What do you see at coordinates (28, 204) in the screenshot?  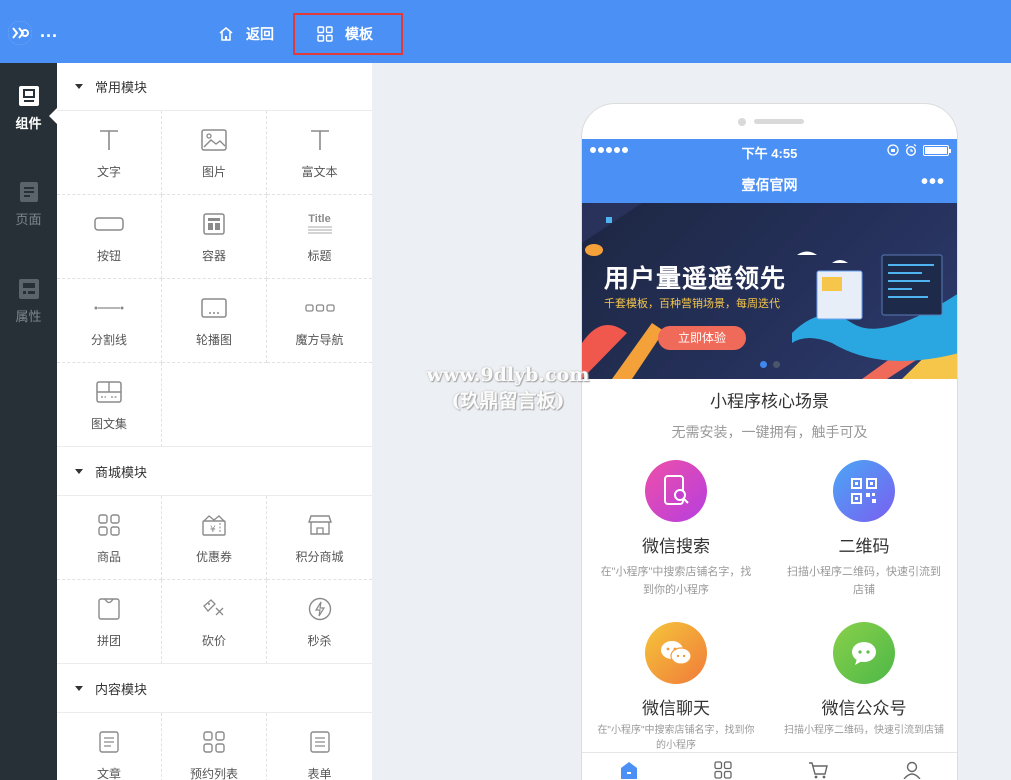 I see `rail-item-page: 页面` at bounding box center [28, 204].